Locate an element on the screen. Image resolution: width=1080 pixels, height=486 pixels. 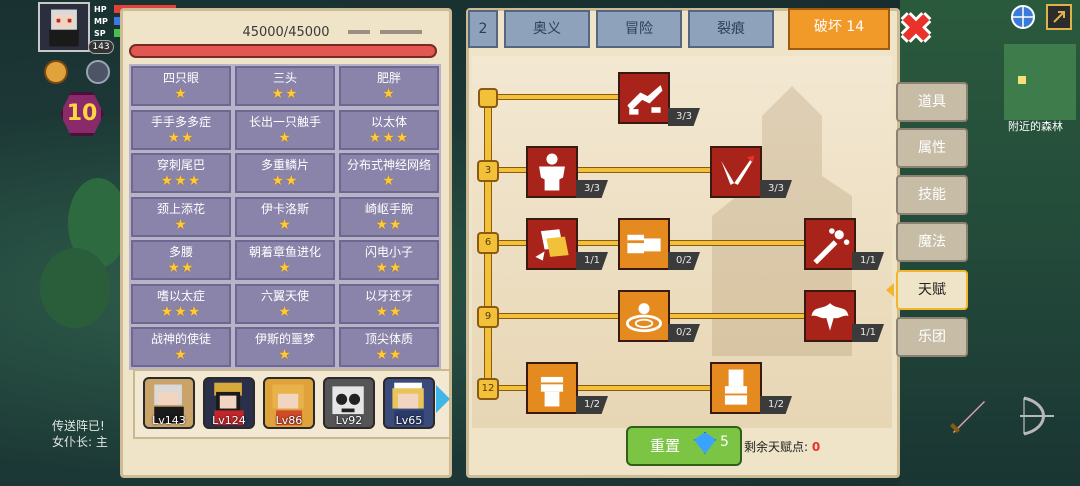
skill-arrow-hit-icon is located at coordinates (736, 172).